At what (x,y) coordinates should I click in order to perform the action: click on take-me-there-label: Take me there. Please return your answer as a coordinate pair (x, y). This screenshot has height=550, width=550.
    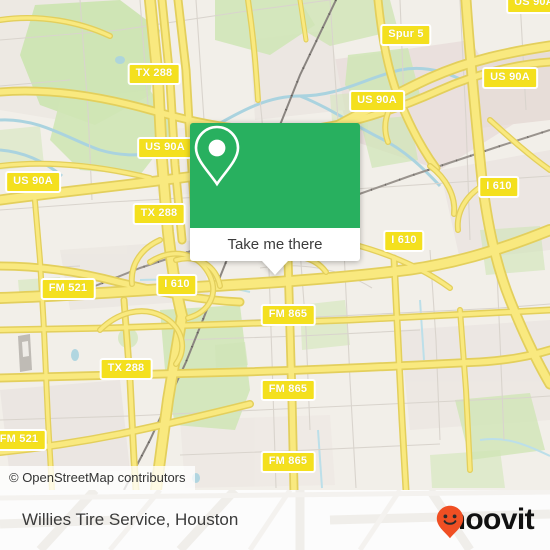
    Looking at the image, I should click on (275, 244).